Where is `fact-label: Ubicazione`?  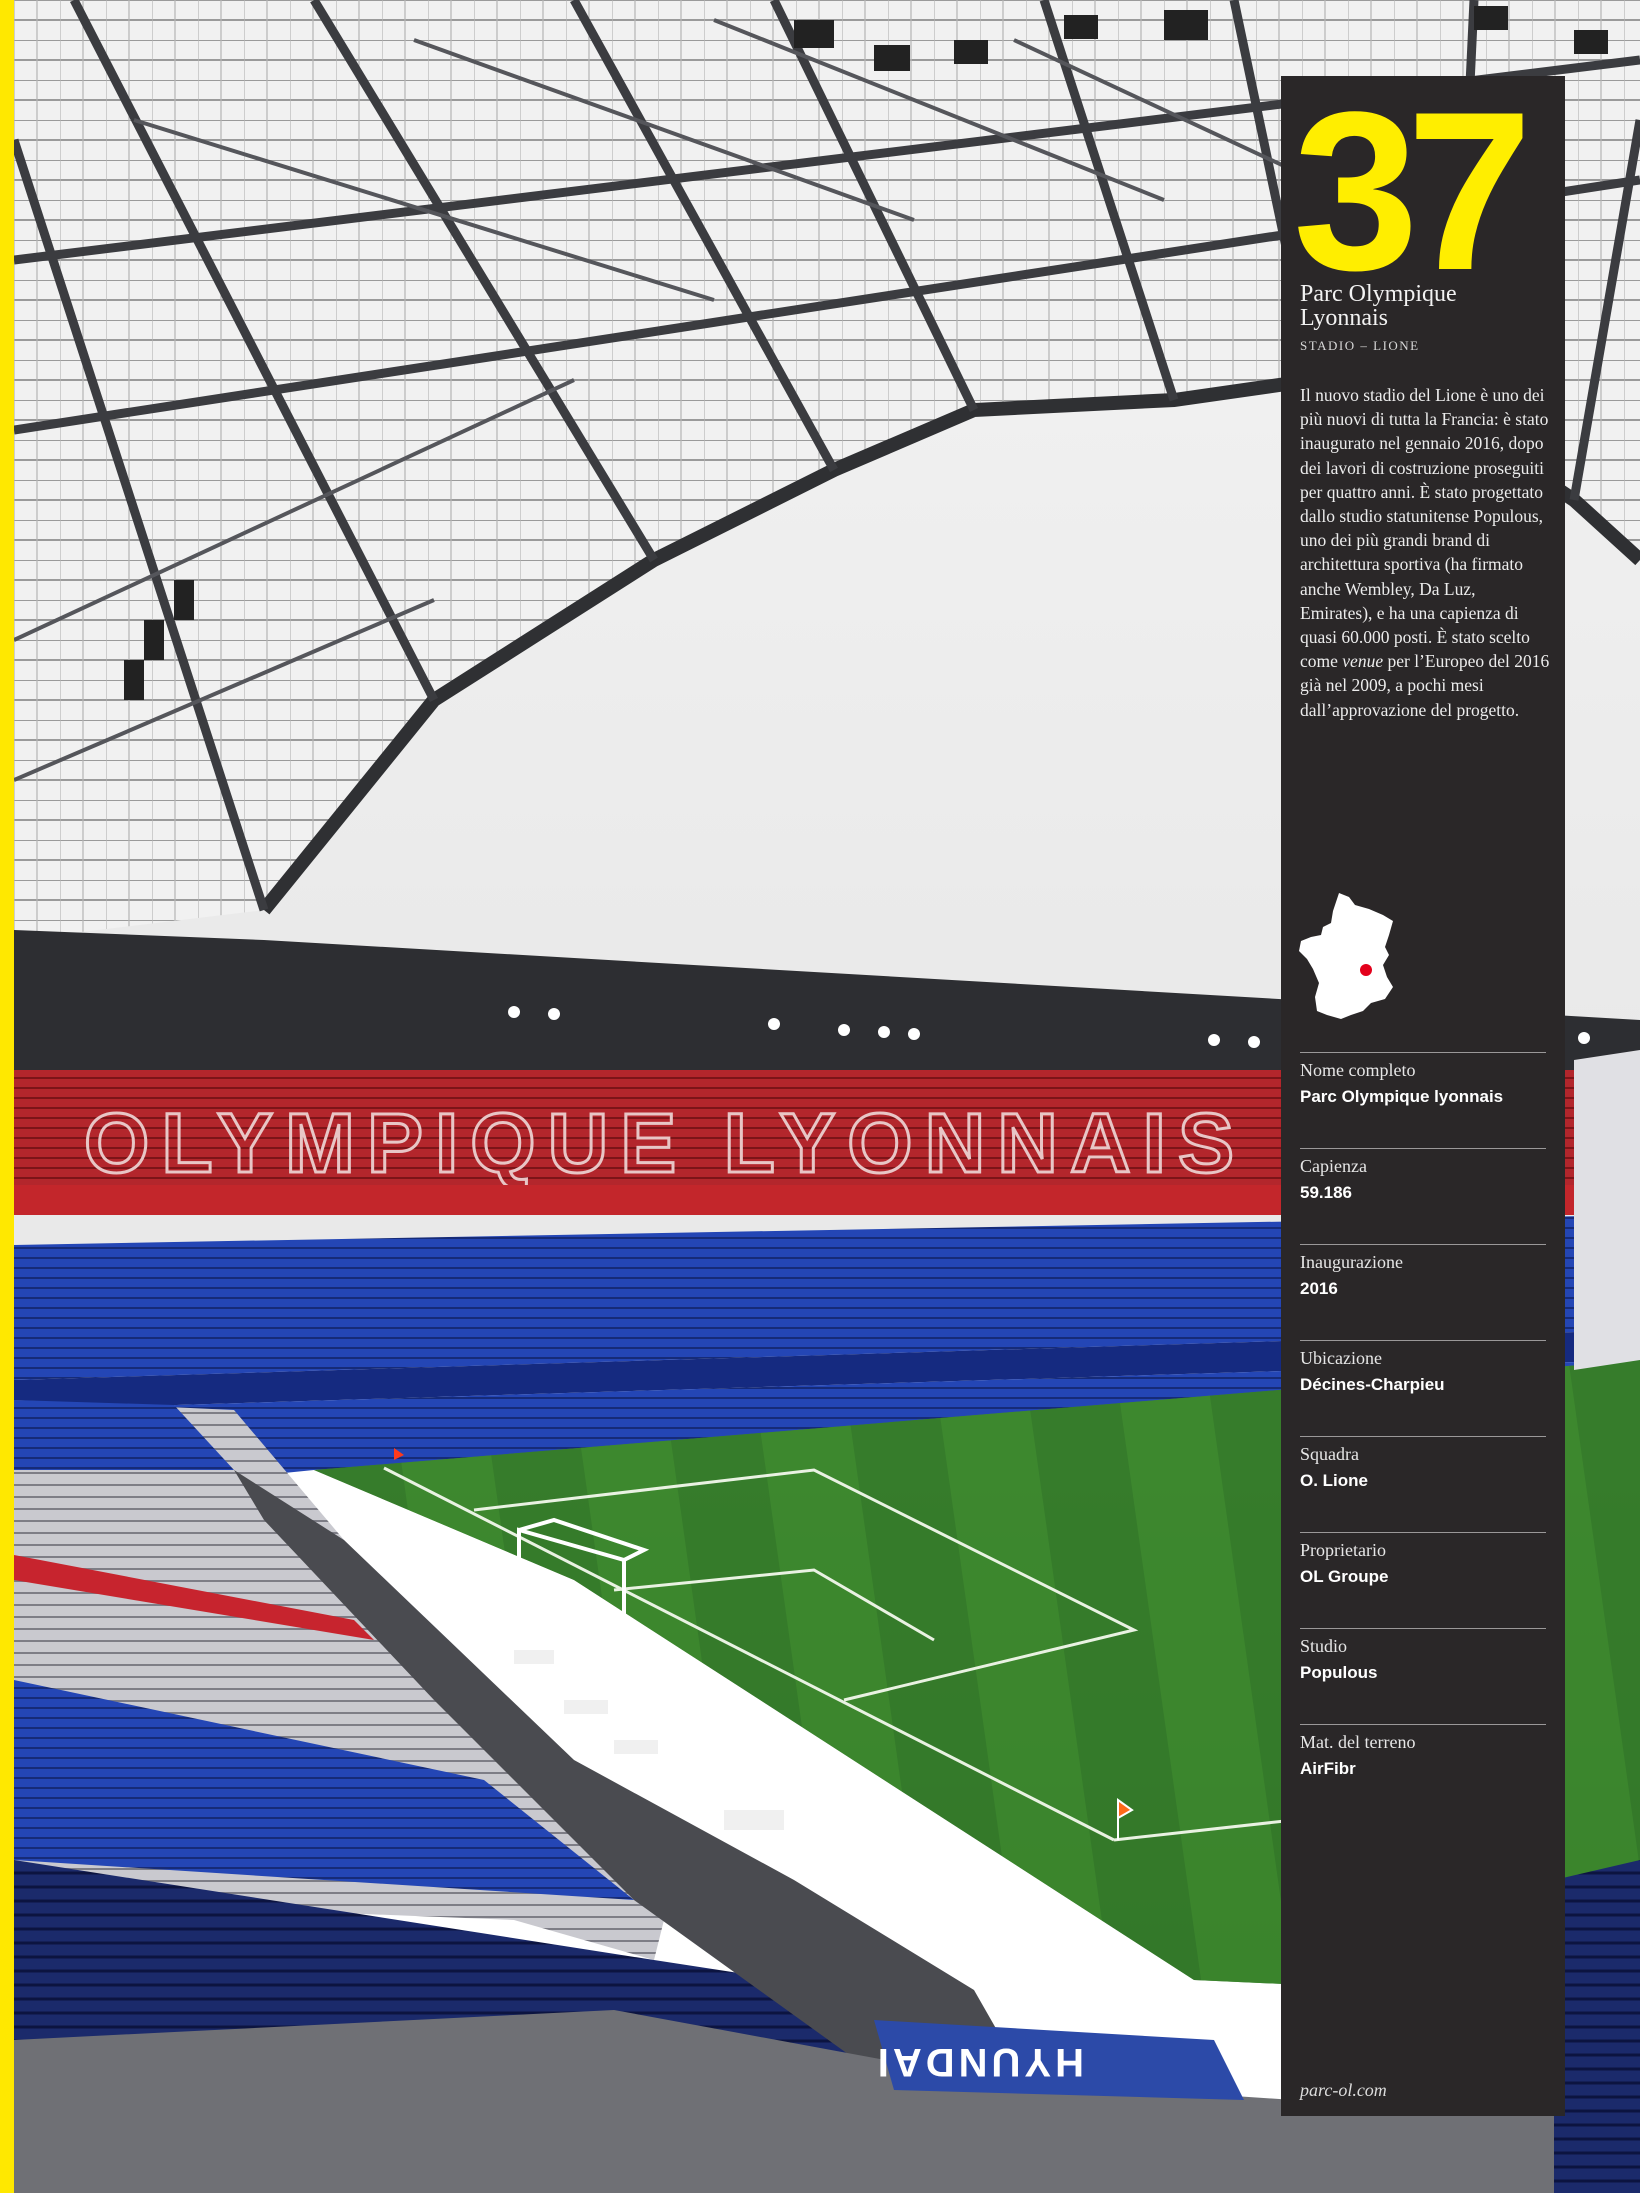
fact-label: Ubicazione is located at coordinates (1341, 1358).